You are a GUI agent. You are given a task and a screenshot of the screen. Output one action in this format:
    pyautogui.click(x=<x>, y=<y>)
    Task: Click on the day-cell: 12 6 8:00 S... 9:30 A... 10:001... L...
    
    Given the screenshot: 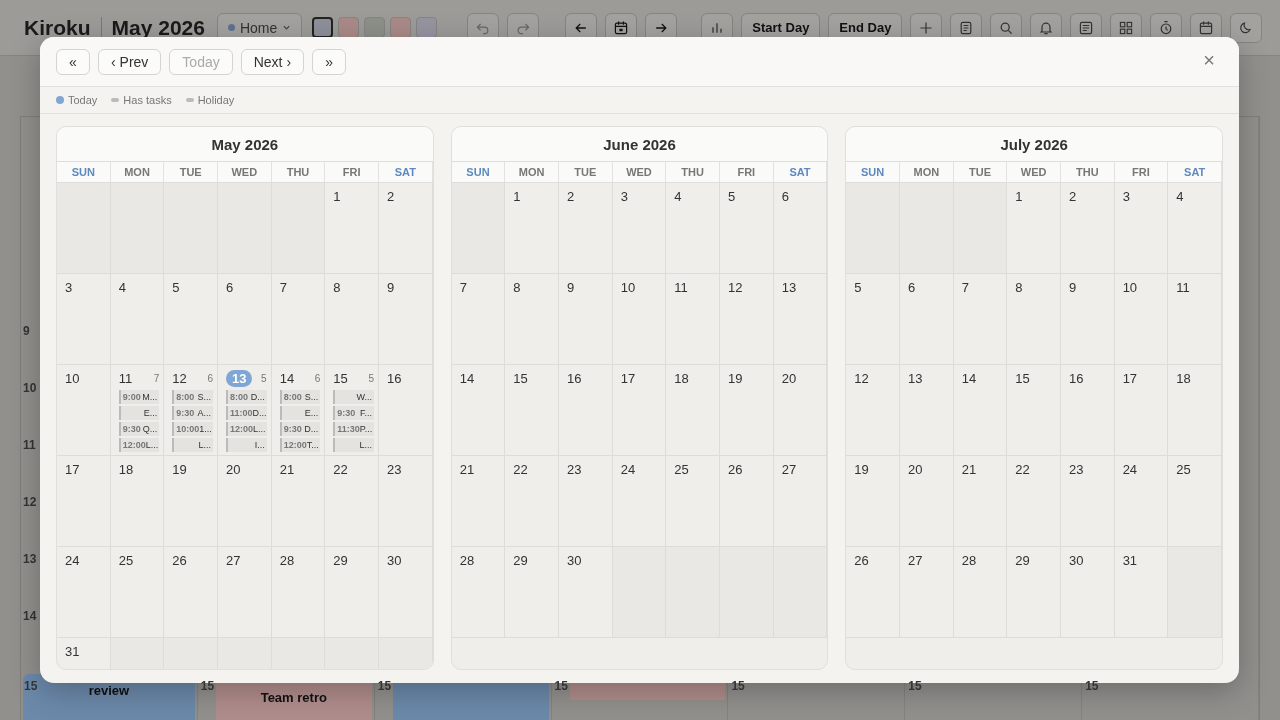 What is the action you would take?
    pyautogui.click(x=191, y=410)
    